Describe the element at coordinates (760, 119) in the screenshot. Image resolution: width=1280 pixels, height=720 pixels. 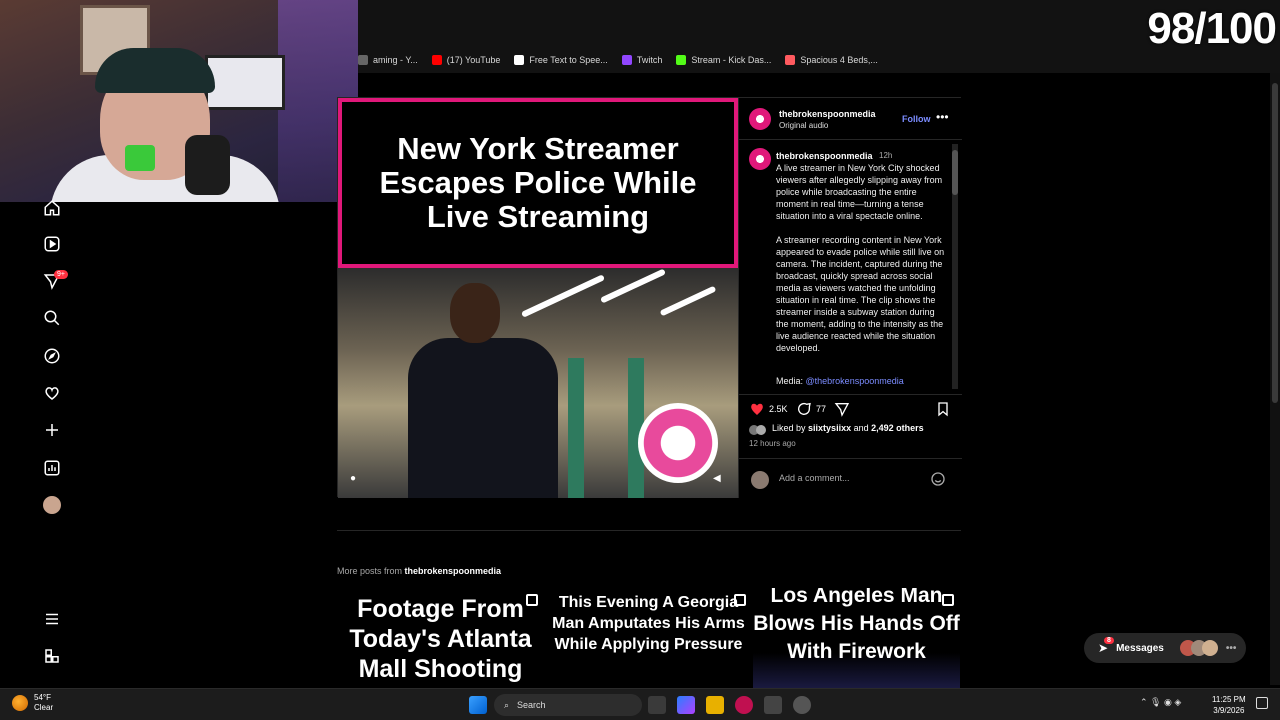
I see `author-avatar` at that location.